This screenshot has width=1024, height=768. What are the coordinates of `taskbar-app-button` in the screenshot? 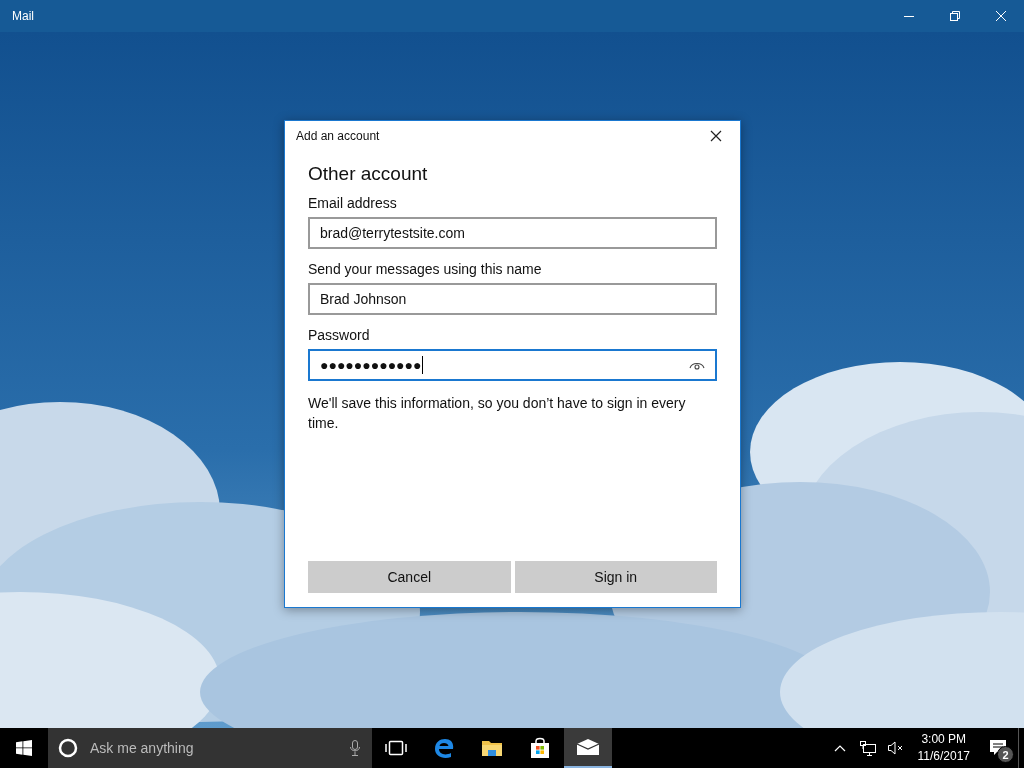 It's located at (588, 748).